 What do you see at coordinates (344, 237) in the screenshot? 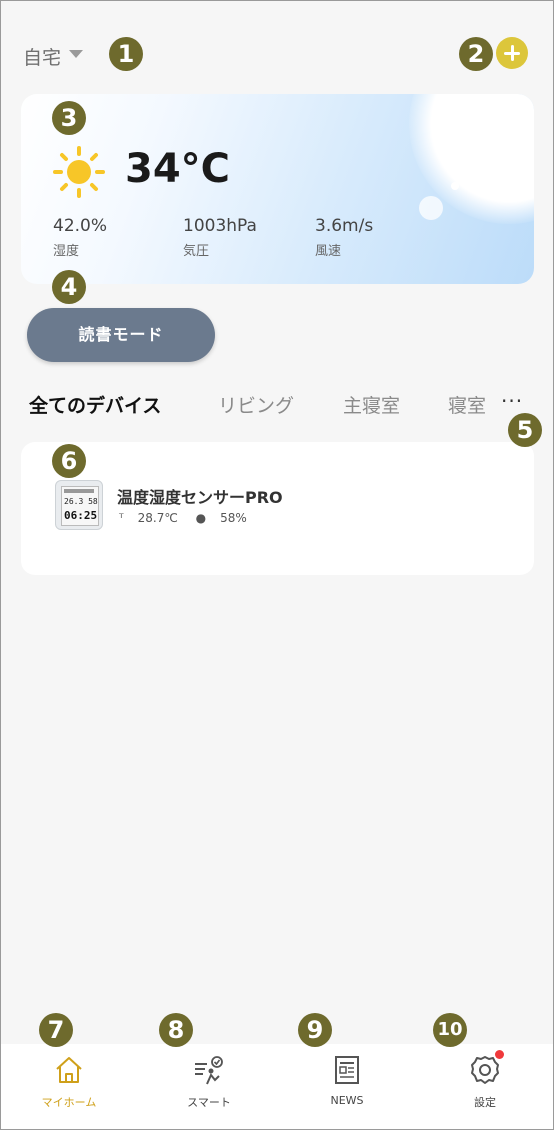
I see `wind-metric: 3.6m/s 風速` at bounding box center [344, 237].